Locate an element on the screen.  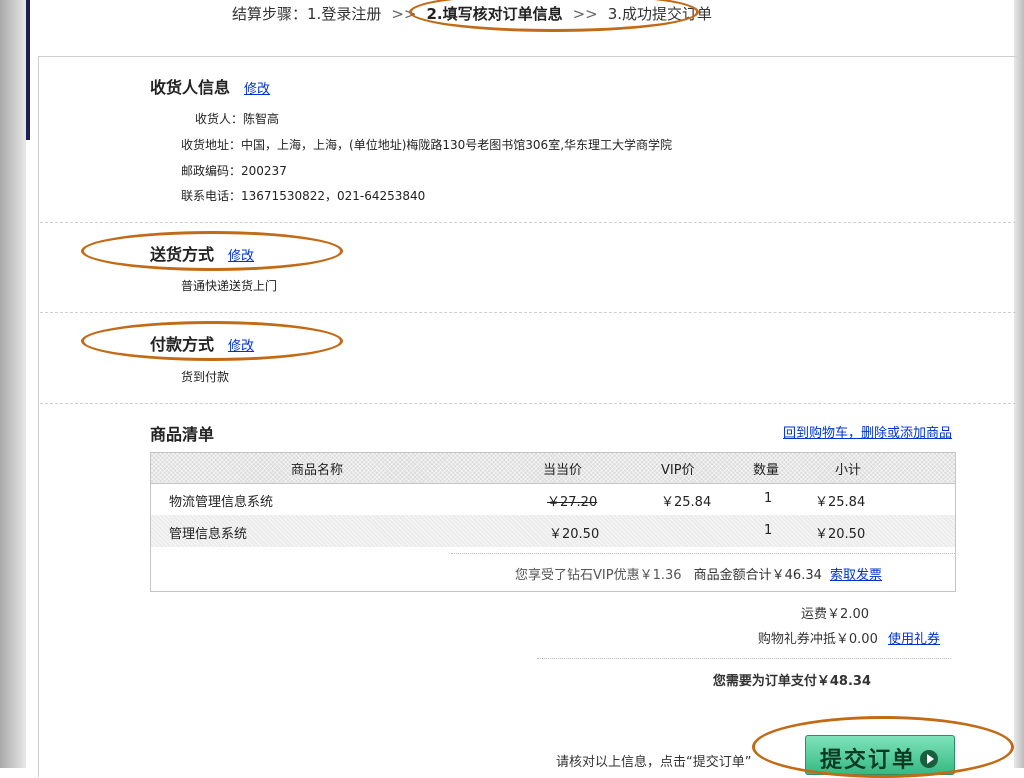
submit-hint: 请核对以上信息，点击“提交订单” is located at coordinates (654, 762).